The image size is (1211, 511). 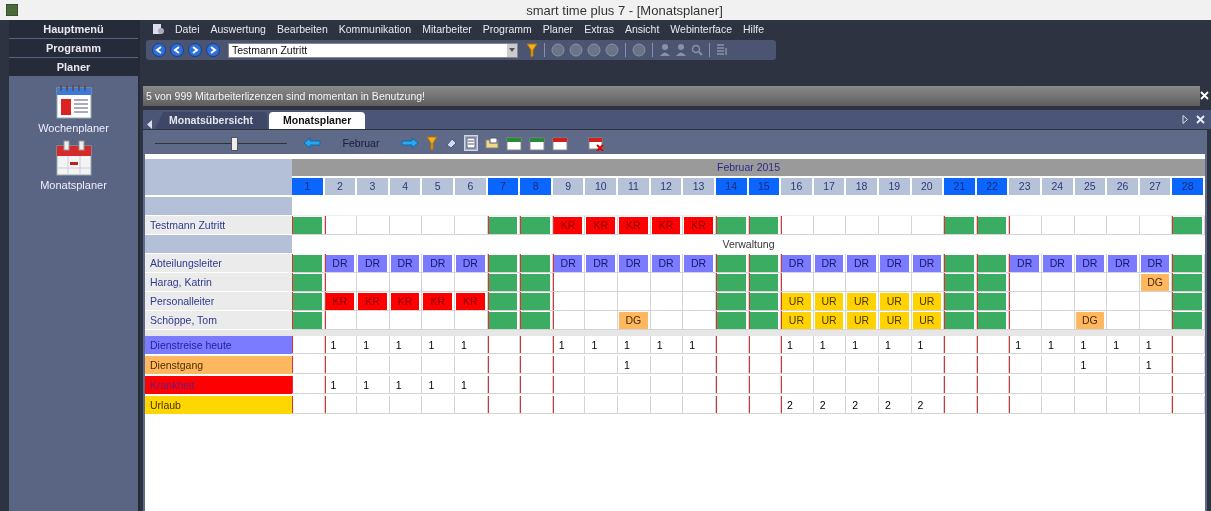 What do you see at coordinates (159, 50) in the screenshot?
I see `back-icon` at bounding box center [159, 50].